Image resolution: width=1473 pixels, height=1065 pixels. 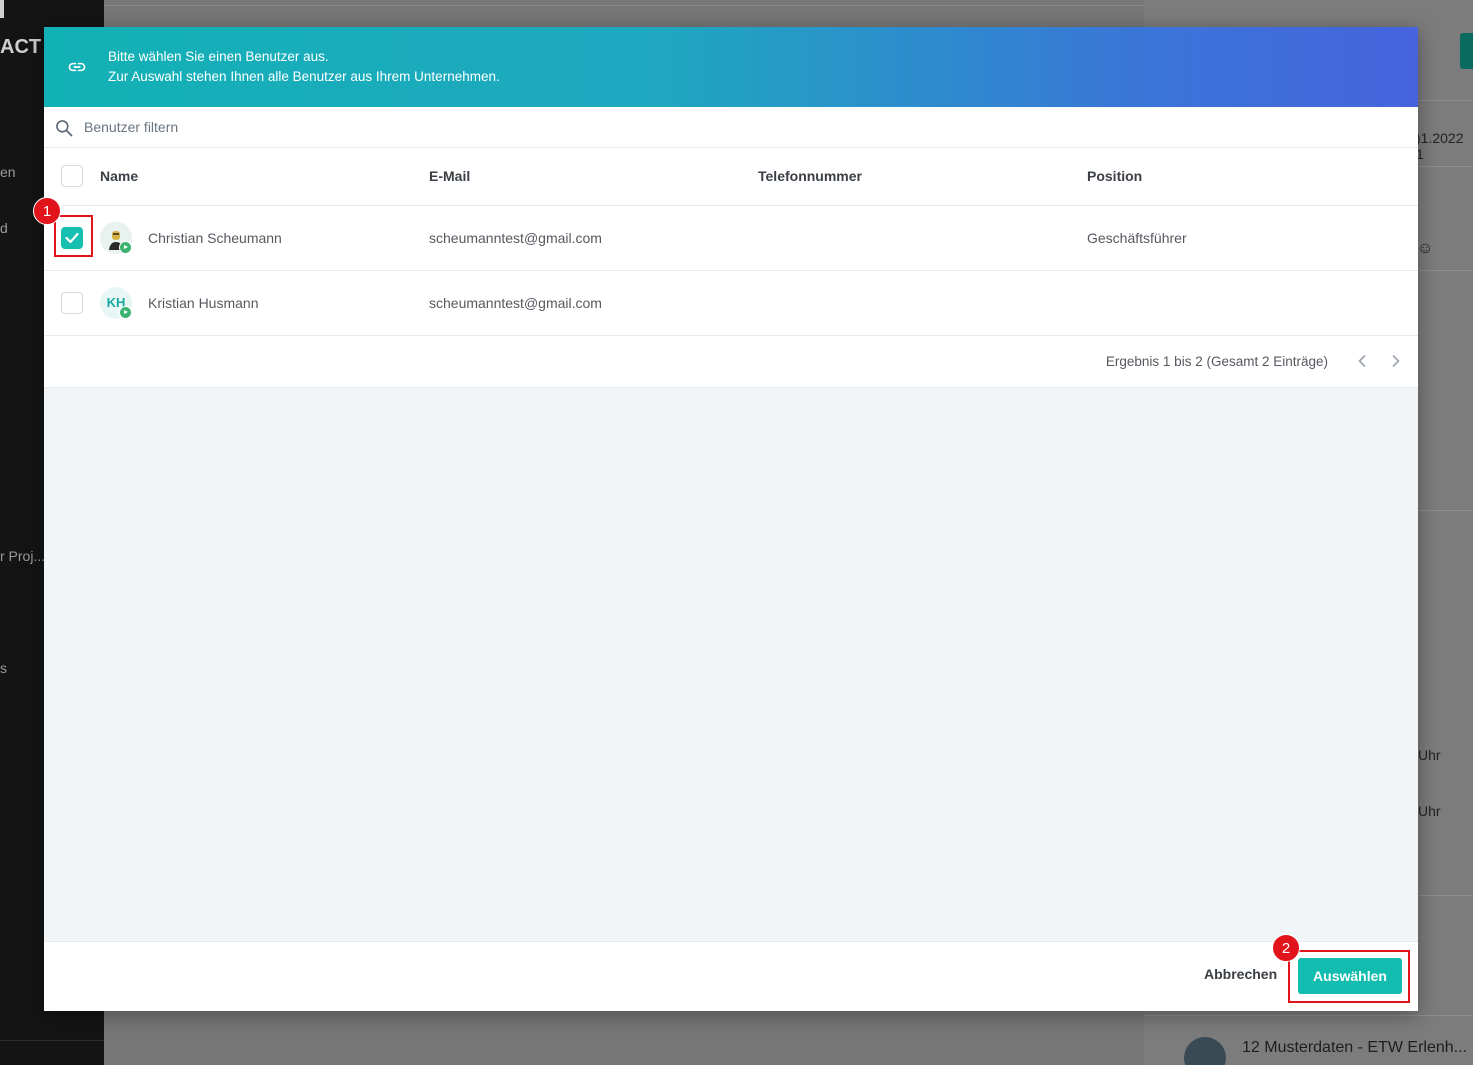 What do you see at coordinates (52, 1040) in the screenshot?
I see `sidebar-divider` at bounding box center [52, 1040].